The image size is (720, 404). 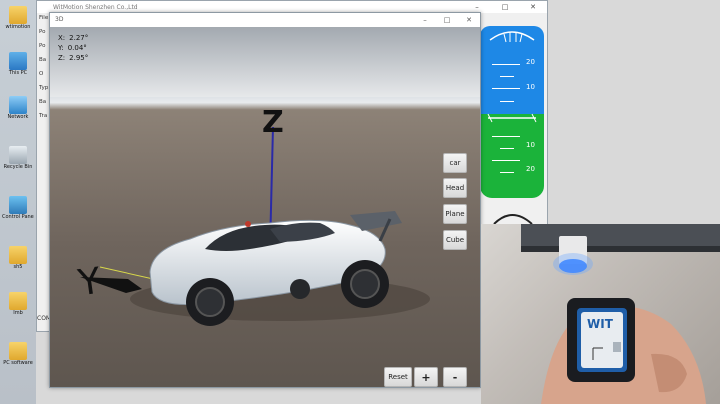 I want to click on reset-button: Reset, so click(x=398, y=377).